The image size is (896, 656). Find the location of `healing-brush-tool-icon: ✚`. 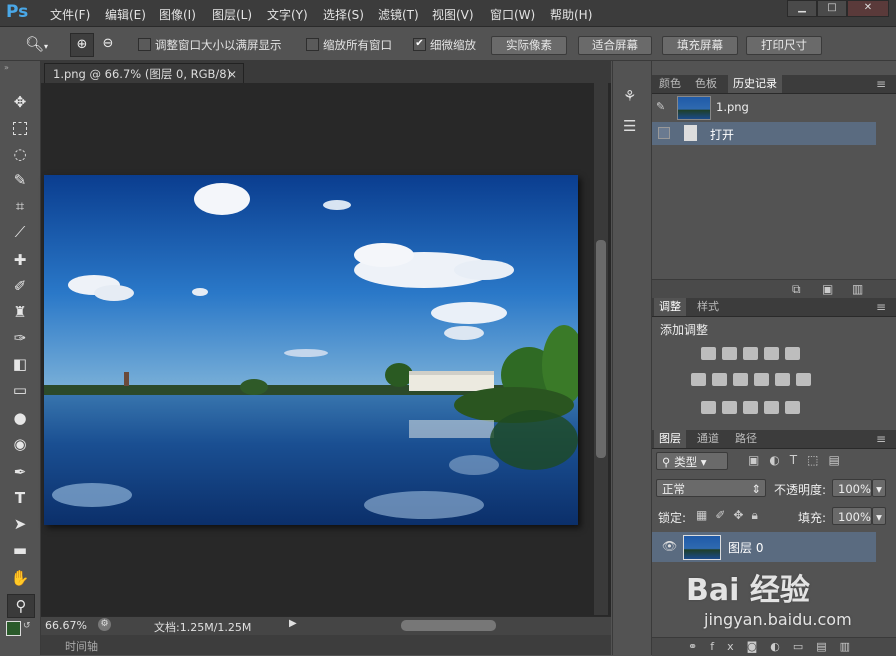

healing-brush-tool-icon: ✚ is located at coordinates (20, 260).